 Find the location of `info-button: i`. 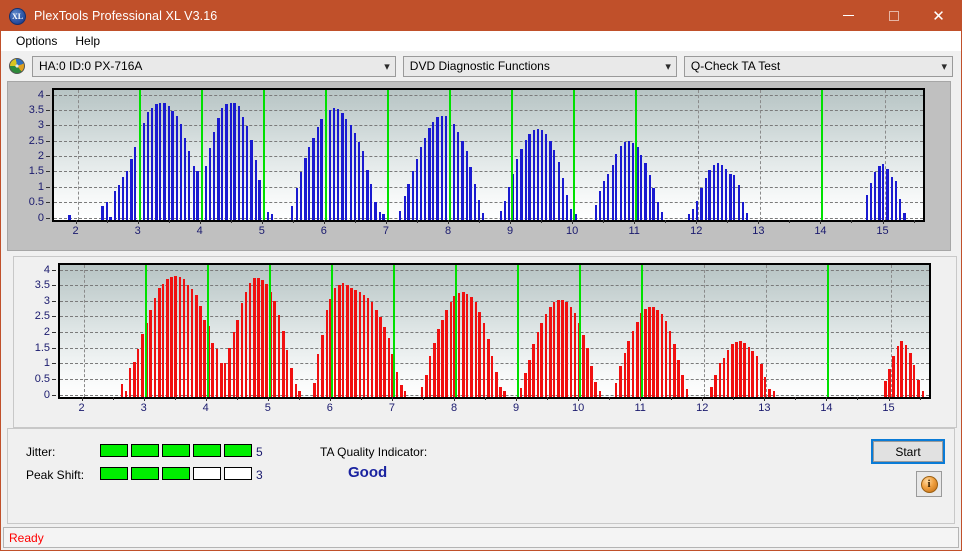

info-button: i is located at coordinates (929, 484).